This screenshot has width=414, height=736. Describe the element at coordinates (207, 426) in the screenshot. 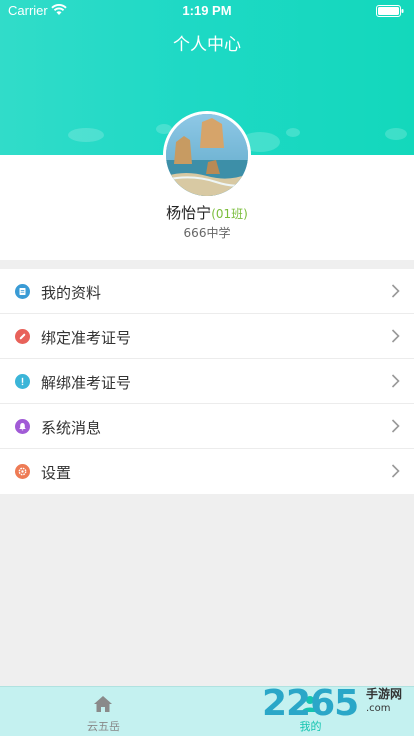

I see `menu-item-system-messages: 系统消息` at that location.